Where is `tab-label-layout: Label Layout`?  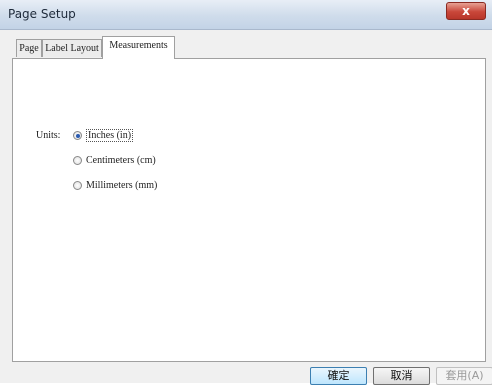
tab-label-layout: Label Layout is located at coordinates (72, 48).